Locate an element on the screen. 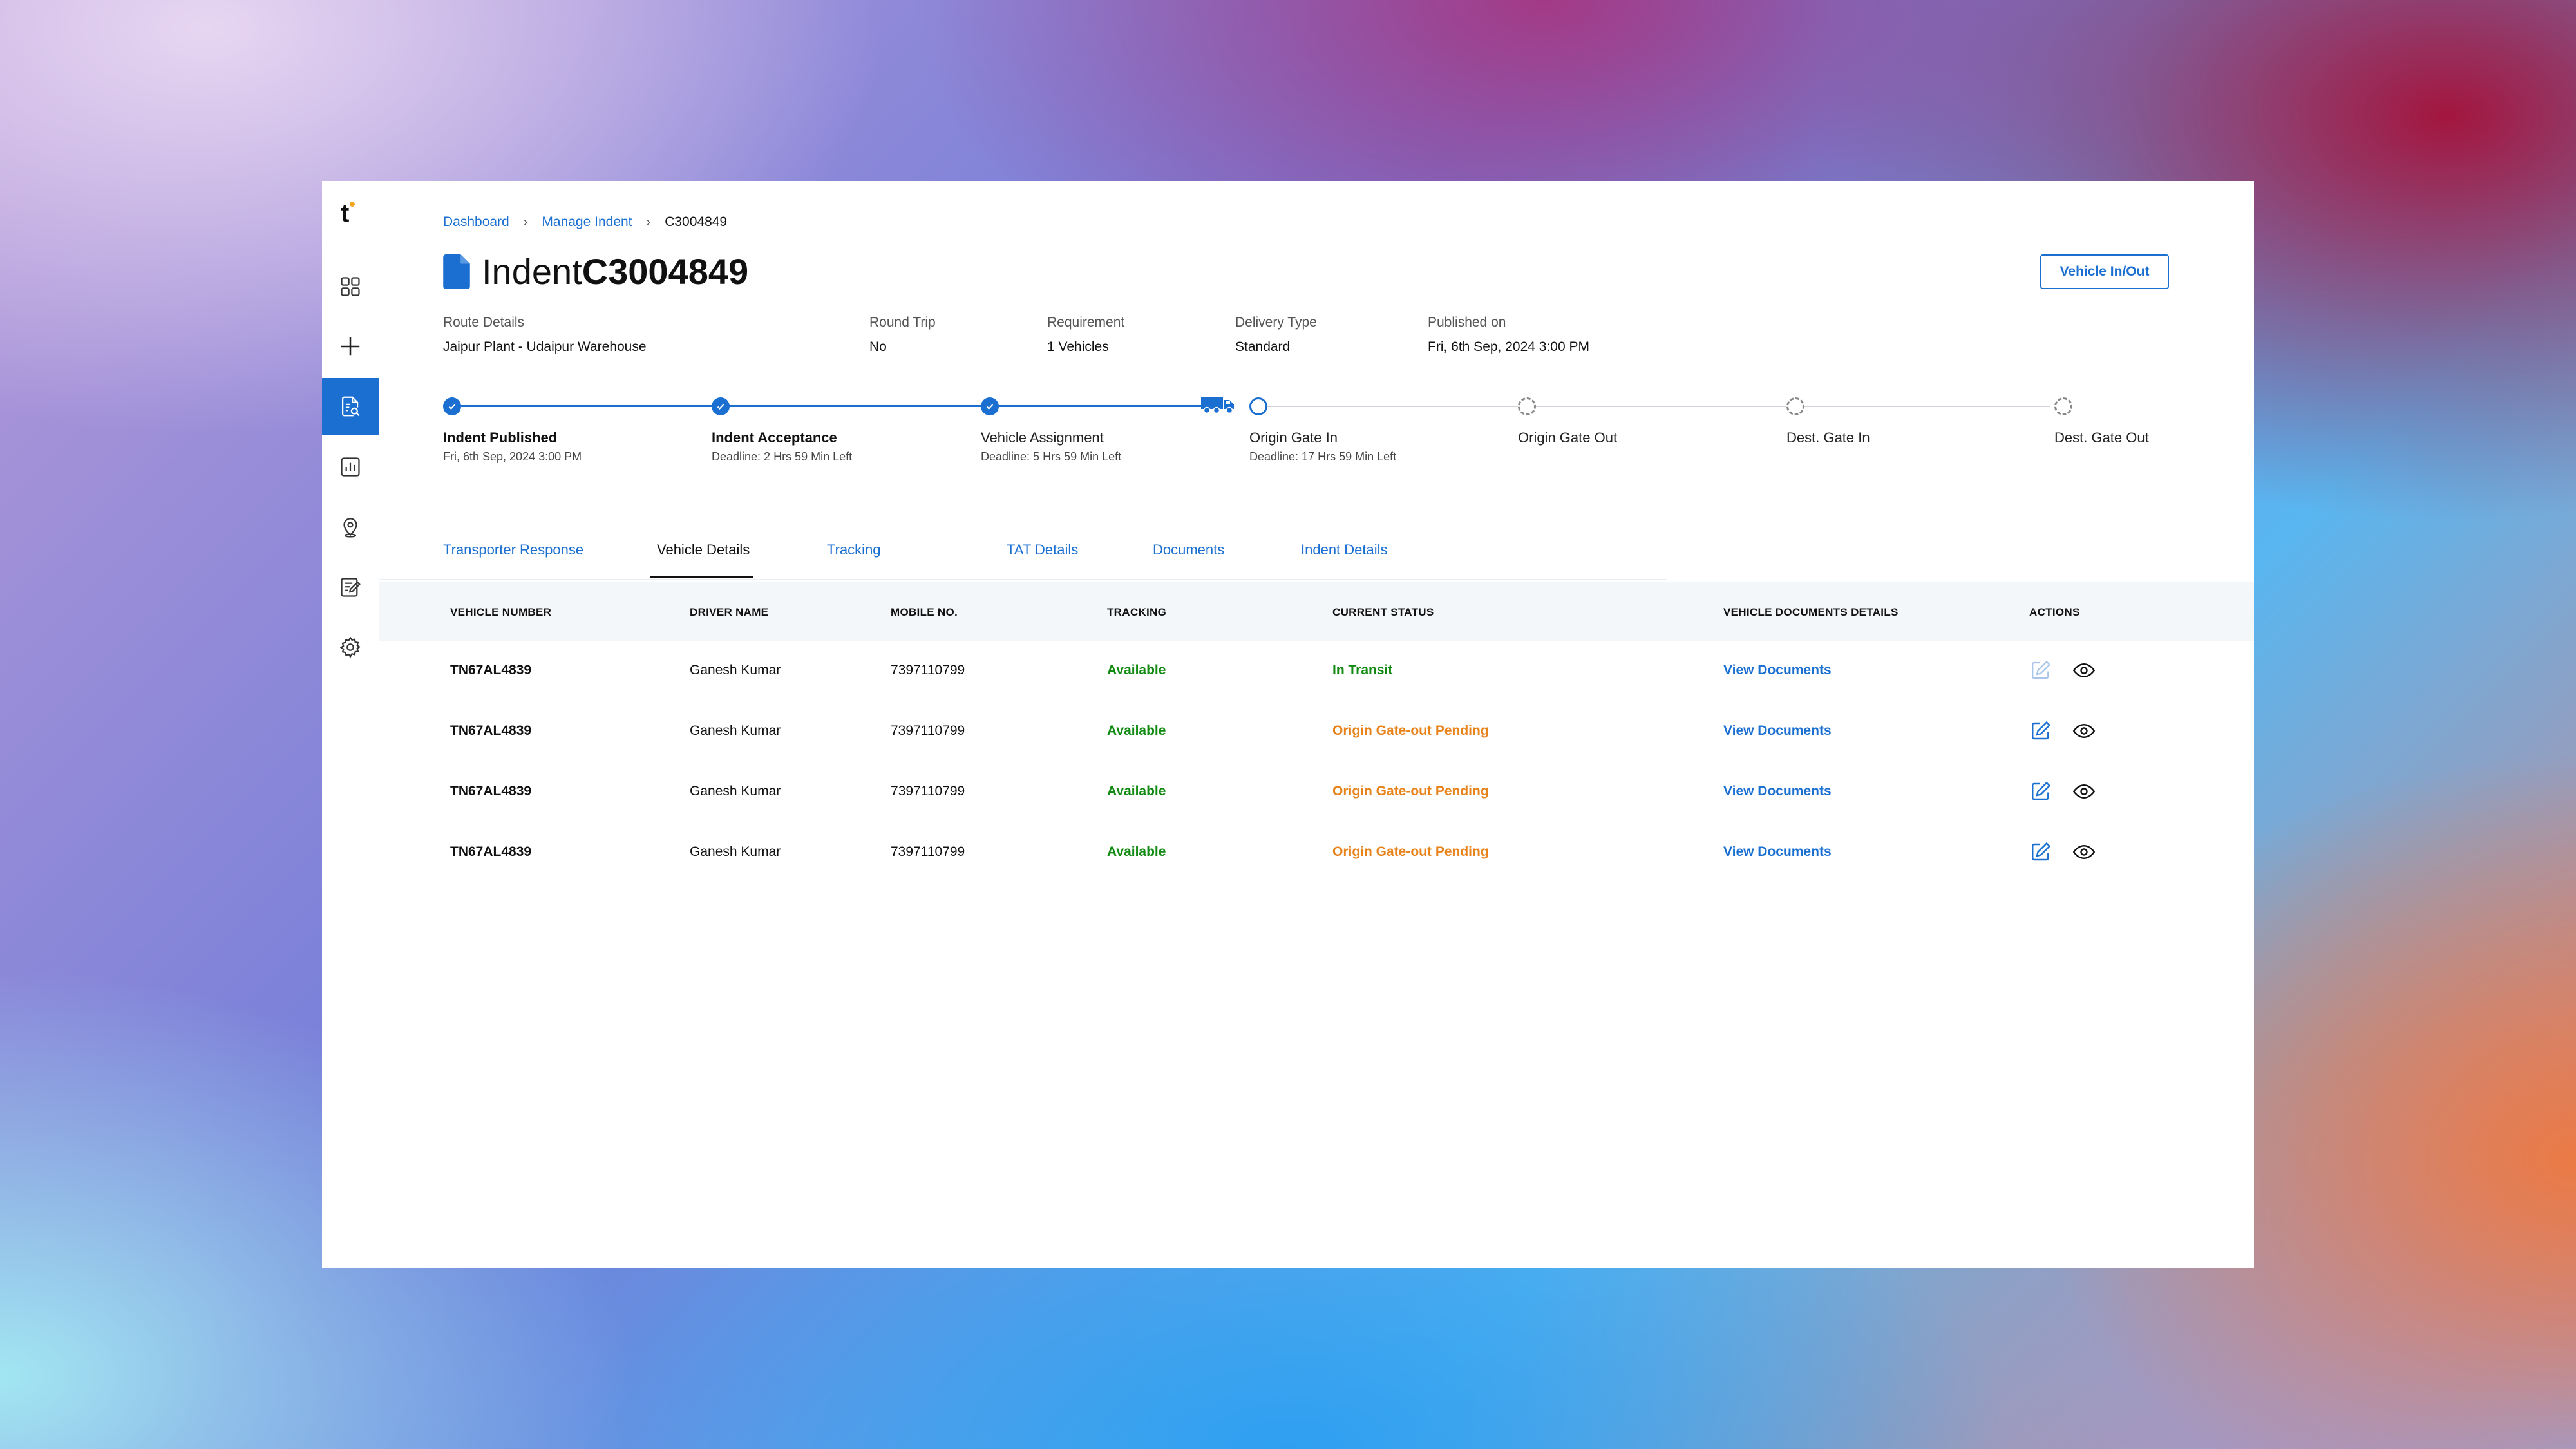 The image size is (2576, 1449). chevron-right-icon: › is located at coordinates (525, 222).